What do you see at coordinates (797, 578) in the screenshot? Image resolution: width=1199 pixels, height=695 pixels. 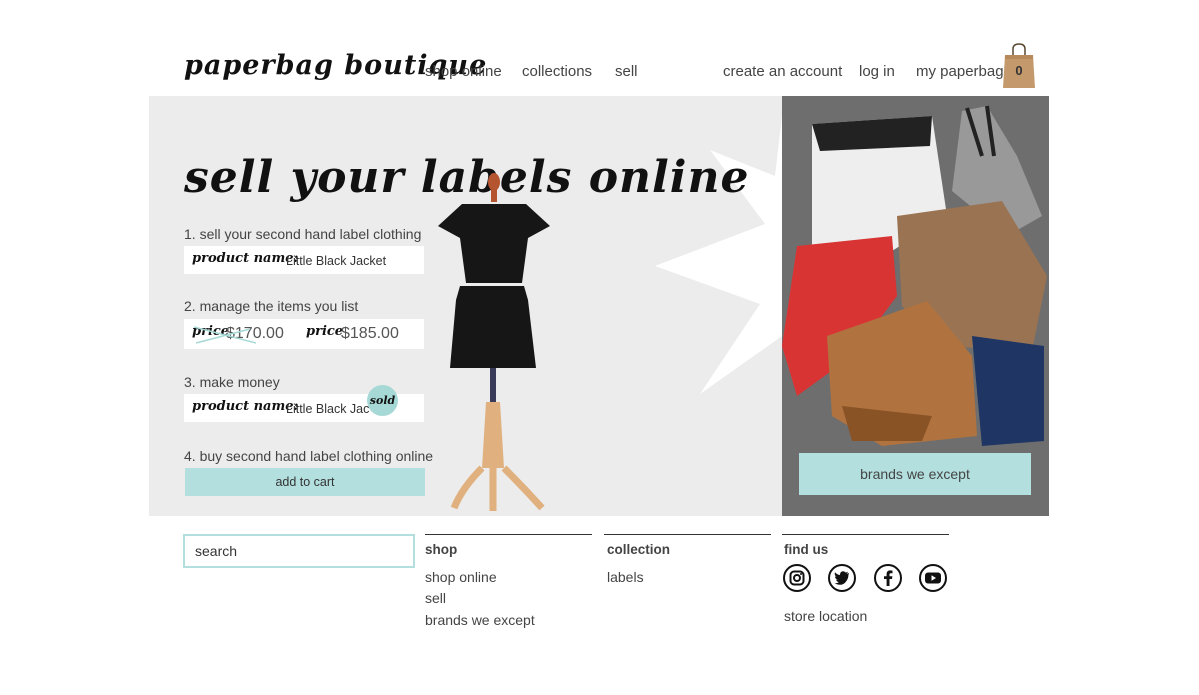 I see `instagram-icon` at bounding box center [797, 578].